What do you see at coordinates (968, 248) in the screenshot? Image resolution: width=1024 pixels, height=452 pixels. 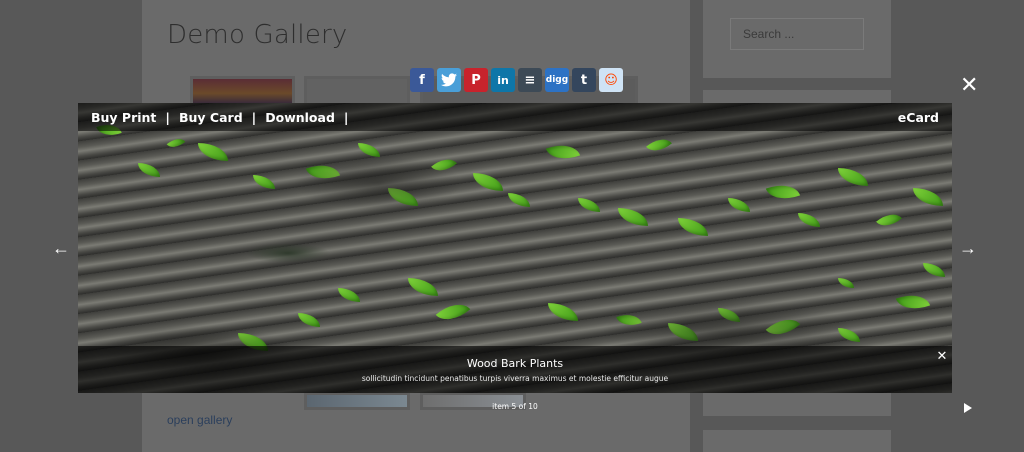 I see `next-arrow-icon: →` at bounding box center [968, 248].